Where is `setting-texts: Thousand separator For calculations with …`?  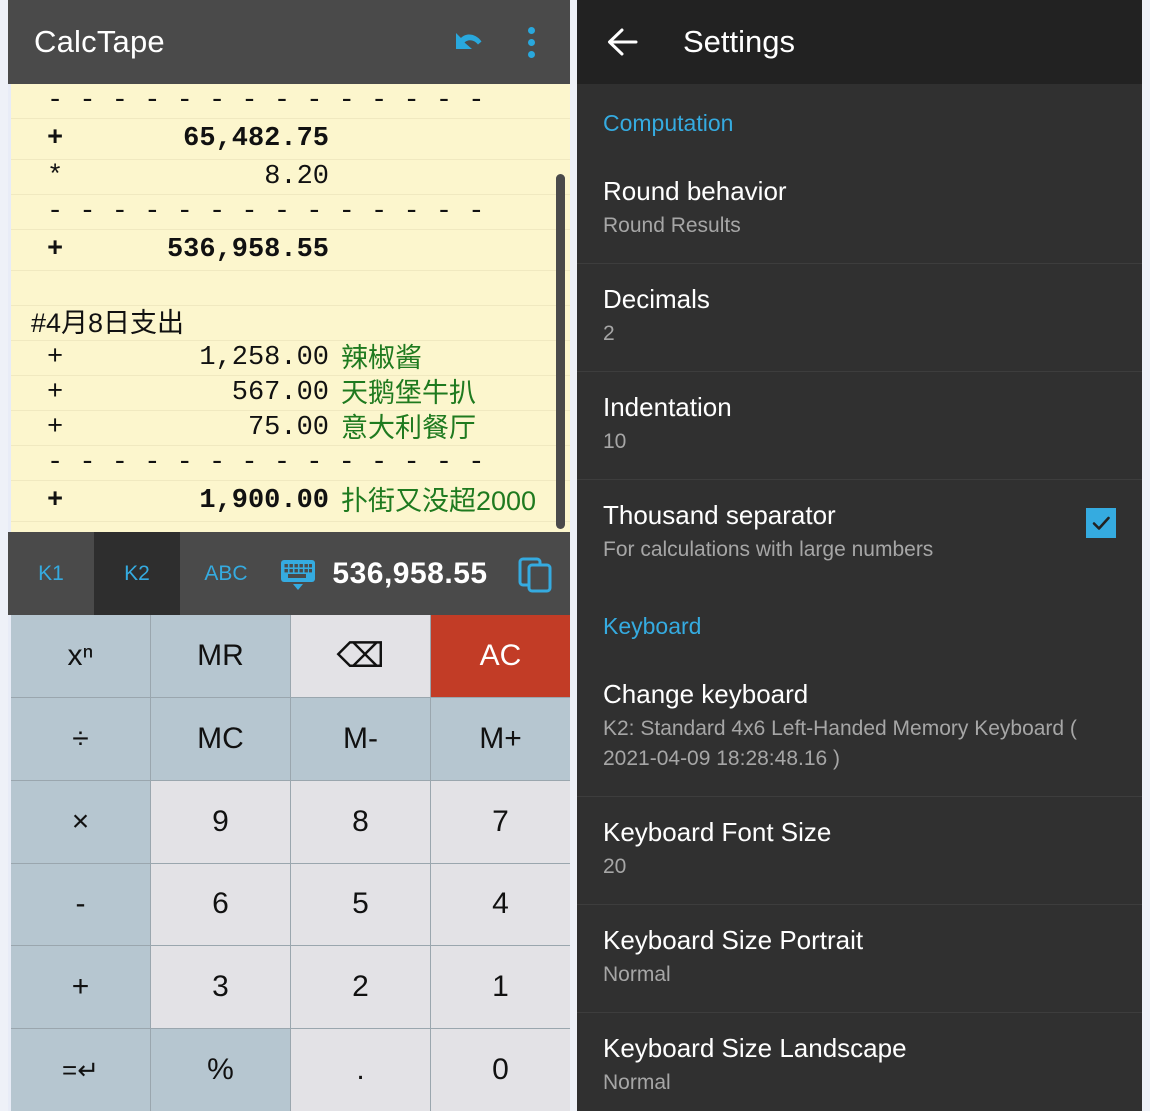 setting-texts: Thousand separator For calculations with … is located at coordinates (838, 531).